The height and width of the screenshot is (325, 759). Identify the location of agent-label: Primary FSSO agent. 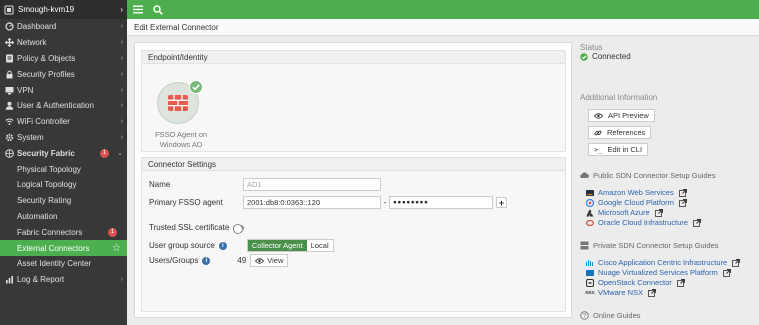
(186, 202).